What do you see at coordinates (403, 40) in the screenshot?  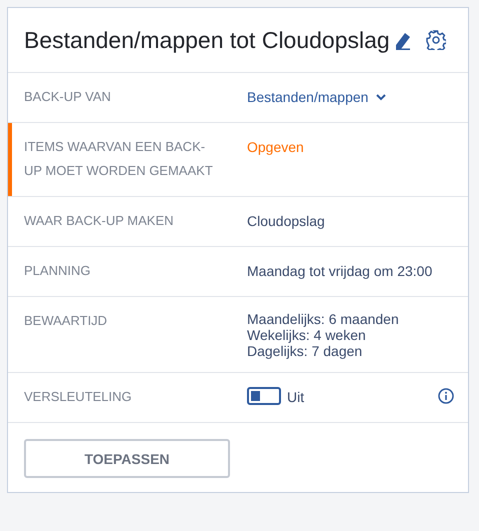 I see `pen-icon` at bounding box center [403, 40].